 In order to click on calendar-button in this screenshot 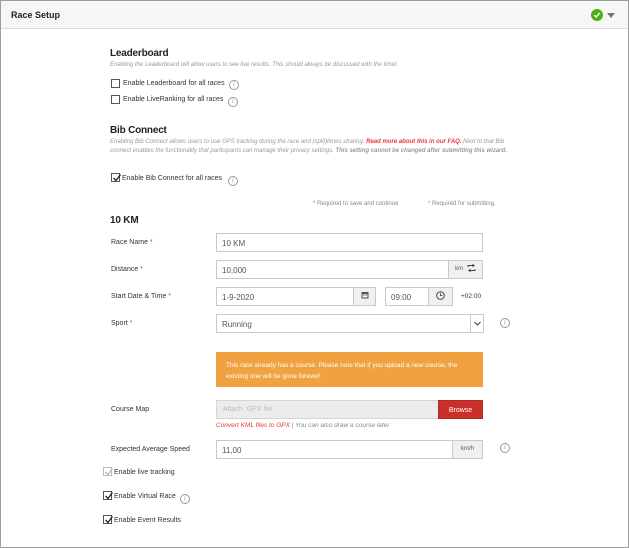, I will do `click(364, 296)`.